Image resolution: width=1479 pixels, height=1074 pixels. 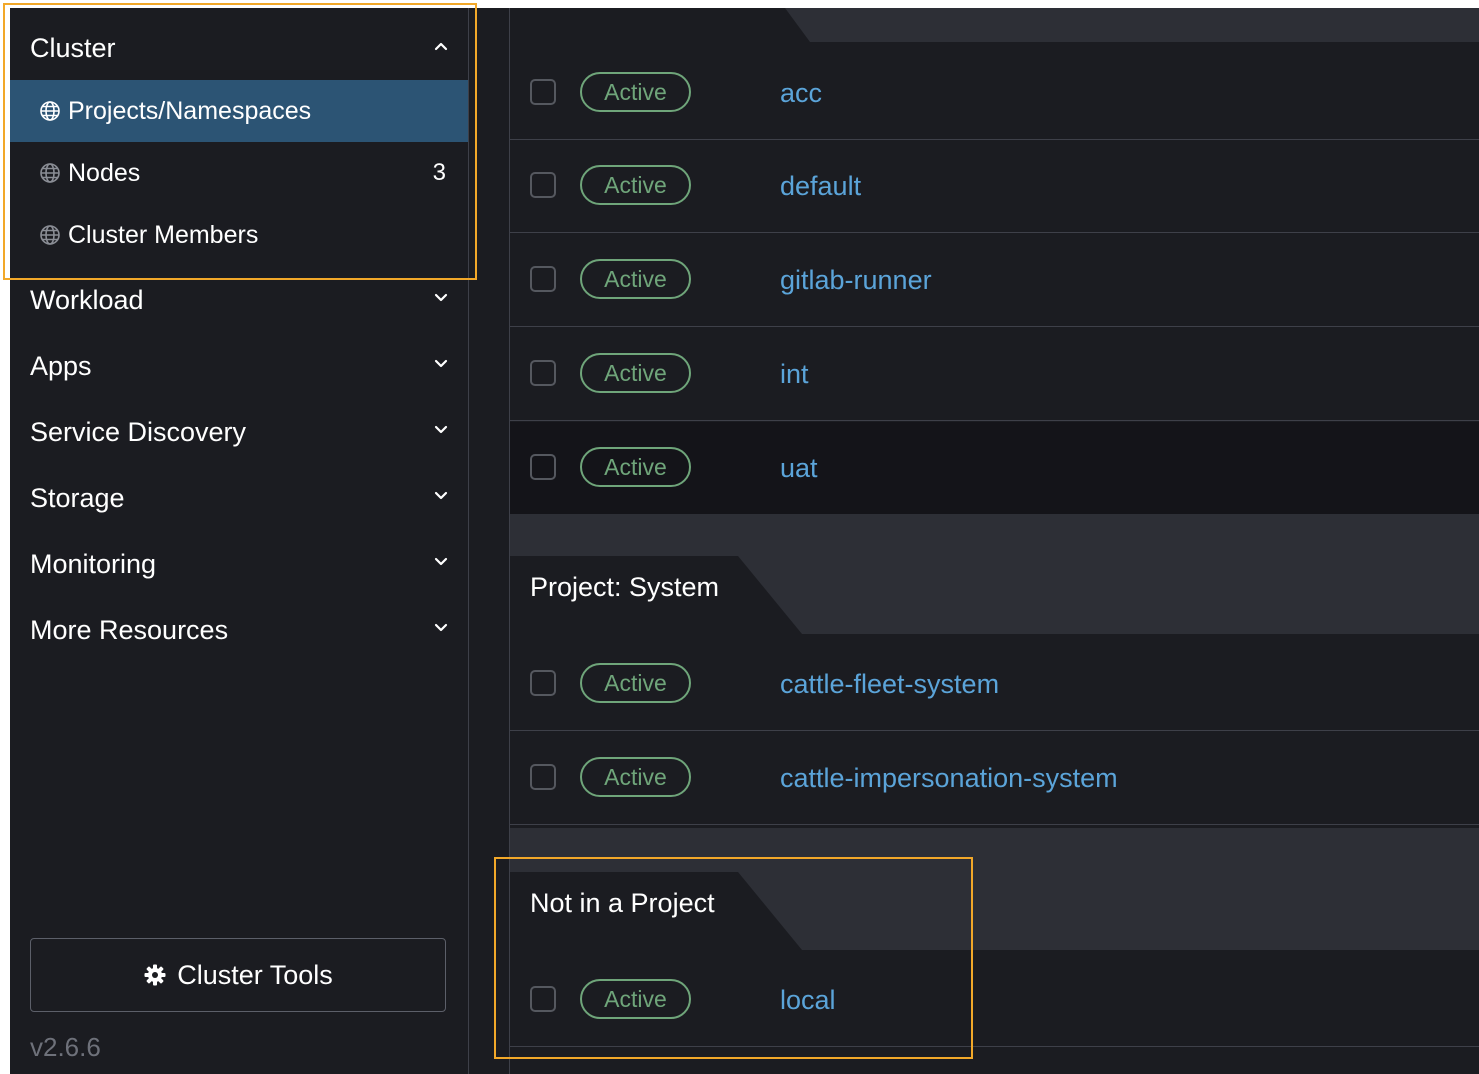 I want to click on nav-group-workload: Workload, so click(x=239, y=300).